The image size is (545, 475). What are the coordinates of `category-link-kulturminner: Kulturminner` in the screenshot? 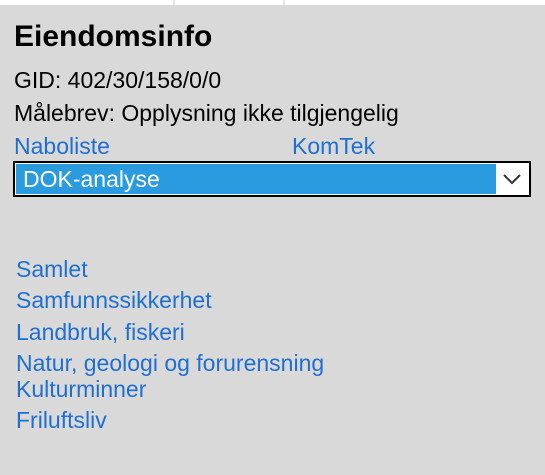 It's located at (81, 389).